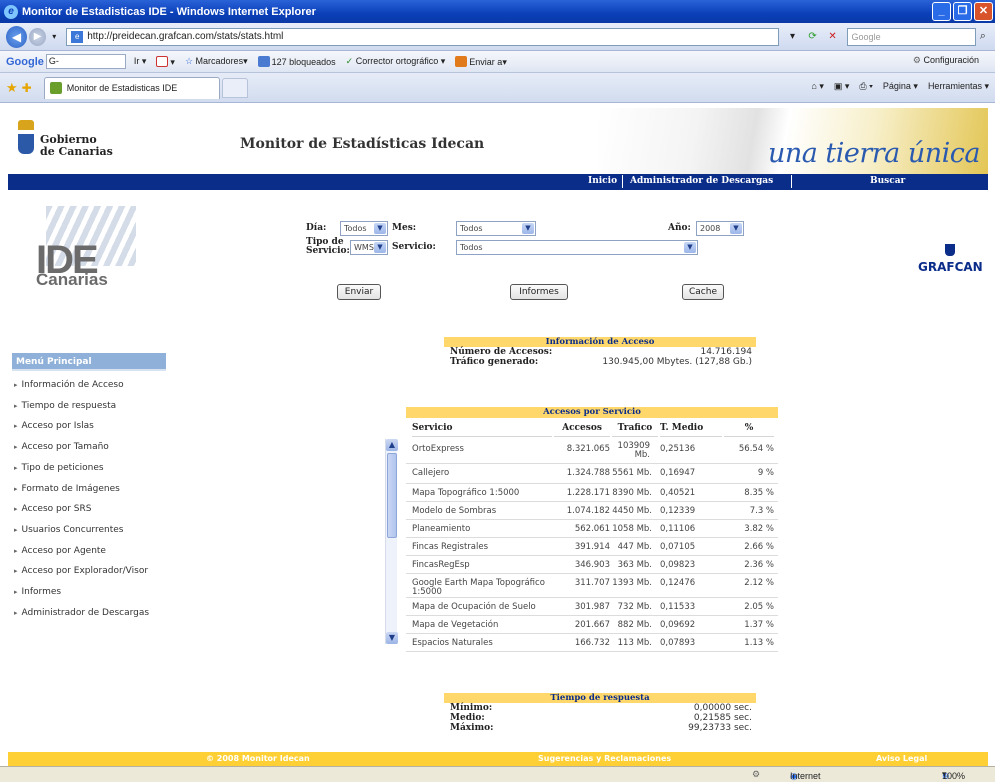 Image resolution: width=995 pixels, height=782 pixels. Describe the element at coordinates (76, 151) in the screenshot. I see `org-line-2: de Canarias` at that location.